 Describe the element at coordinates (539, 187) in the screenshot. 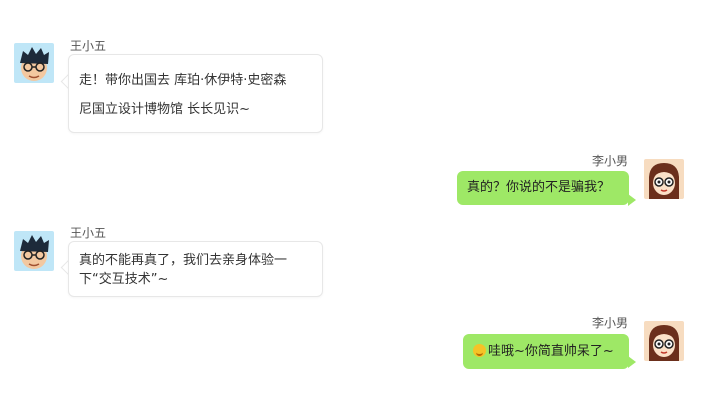

I see `message-text: 真的？你说的不是骗我？` at that location.